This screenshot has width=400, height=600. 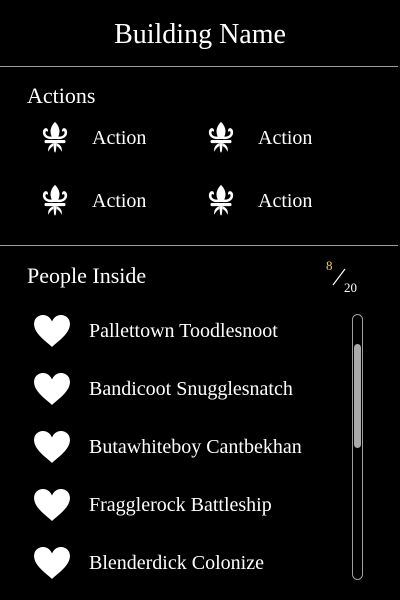 What do you see at coordinates (199, 66) in the screenshot?
I see `divider-top` at bounding box center [199, 66].